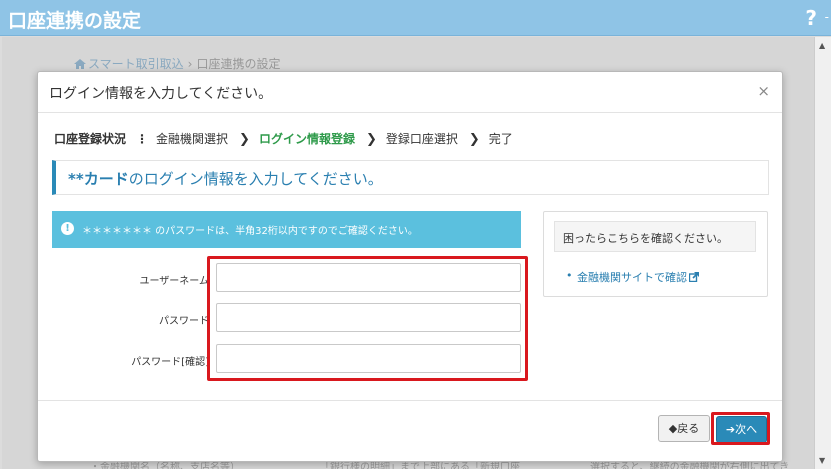 Image resolution: width=831 pixels, height=469 pixels. Describe the element at coordinates (655, 236) in the screenshot. I see `help-panel-title: 困ったらこちらを確認ください。` at that location.